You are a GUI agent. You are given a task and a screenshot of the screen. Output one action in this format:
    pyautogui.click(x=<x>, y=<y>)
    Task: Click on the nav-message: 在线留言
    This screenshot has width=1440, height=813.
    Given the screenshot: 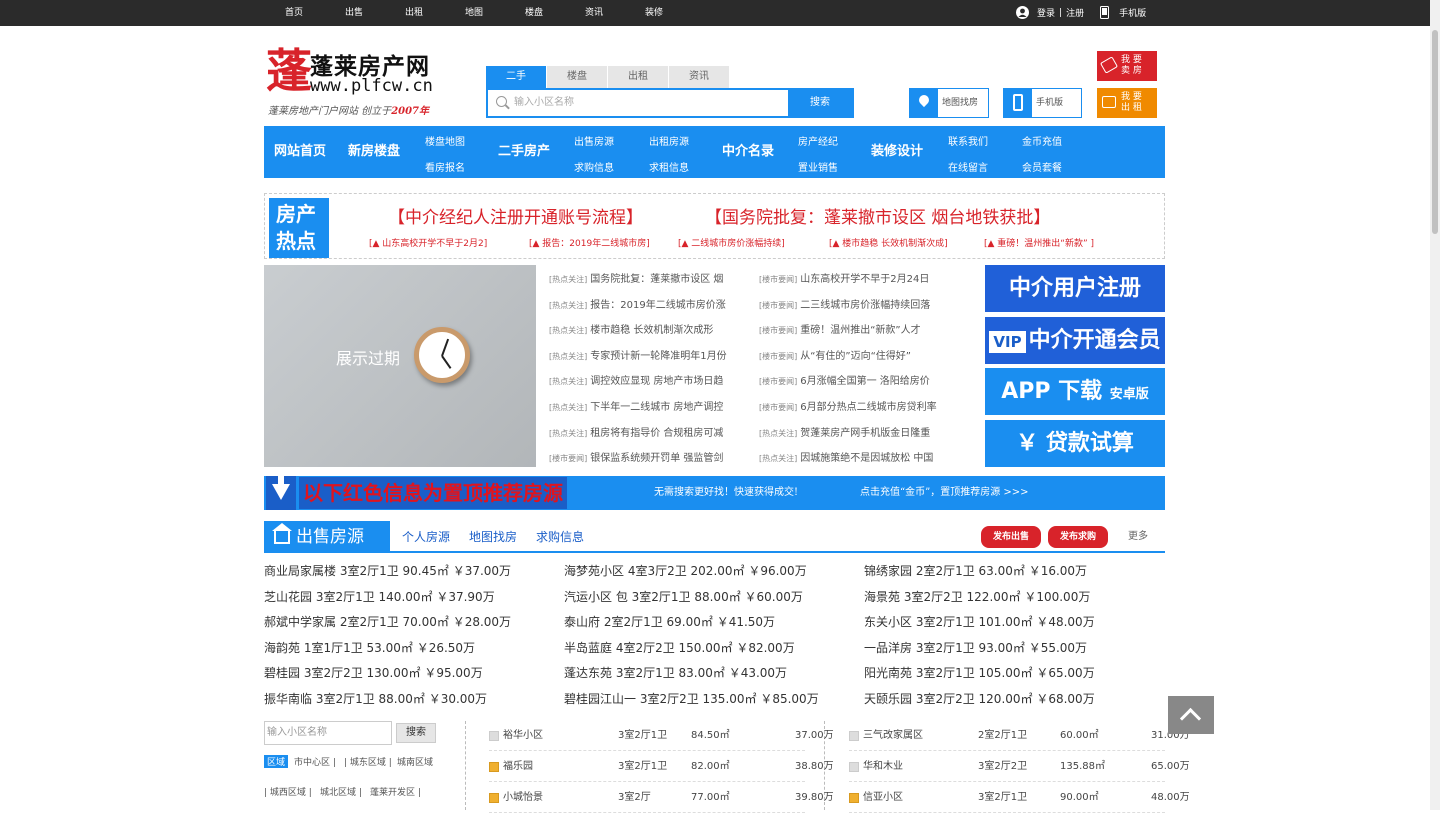 What is the action you would take?
    pyautogui.click(x=968, y=166)
    